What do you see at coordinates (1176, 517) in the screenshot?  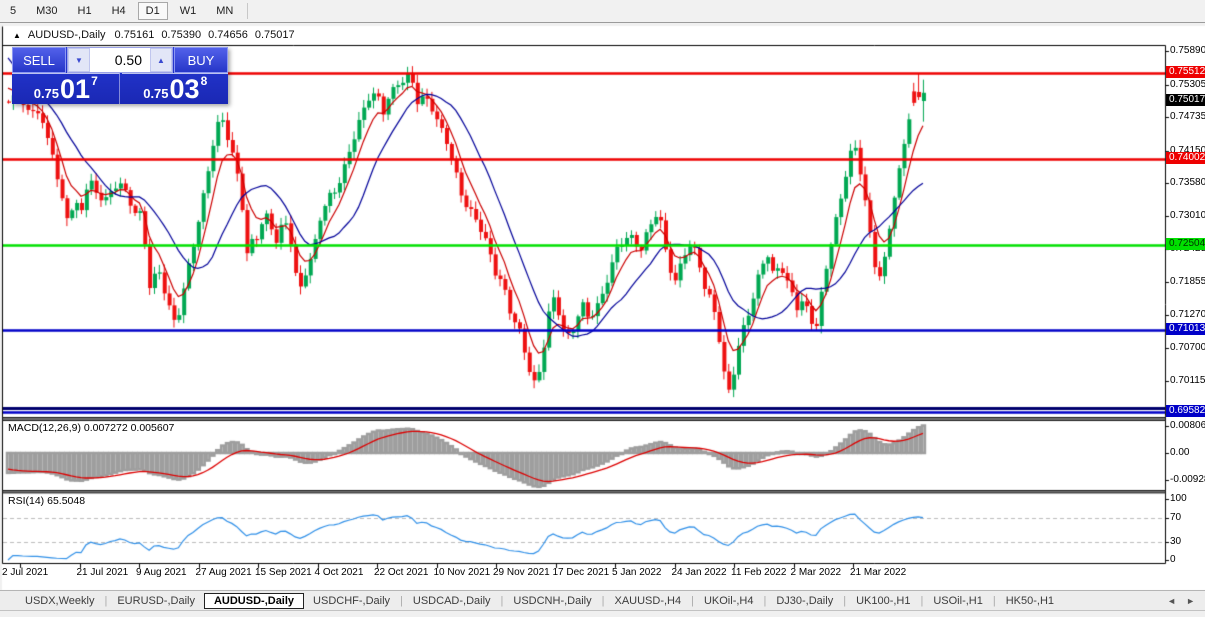 I see `rsi-axis-tick: 70` at bounding box center [1176, 517].